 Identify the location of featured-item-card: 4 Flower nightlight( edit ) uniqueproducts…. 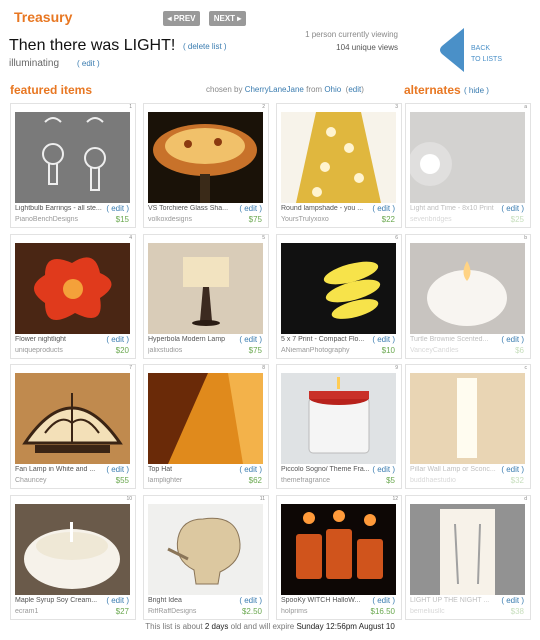
(73, 296).